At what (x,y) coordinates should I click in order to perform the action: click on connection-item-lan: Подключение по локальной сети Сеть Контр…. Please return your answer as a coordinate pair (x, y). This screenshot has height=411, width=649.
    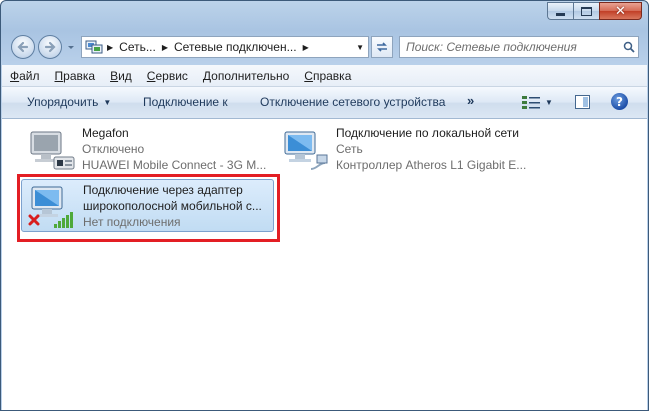
    Looking at the image, I should click on (401, 152).